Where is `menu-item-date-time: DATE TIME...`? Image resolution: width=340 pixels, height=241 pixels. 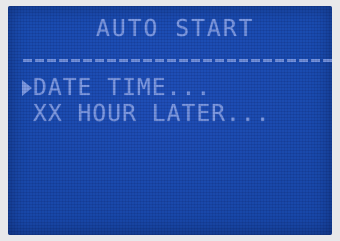
menu-item-date-time: DATE TIME... is located at coordinates (116, 88).